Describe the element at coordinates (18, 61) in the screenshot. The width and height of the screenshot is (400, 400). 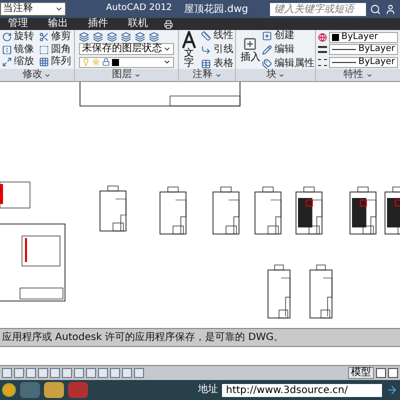
I see `ribbon-tool-button: 缩放` at that location.